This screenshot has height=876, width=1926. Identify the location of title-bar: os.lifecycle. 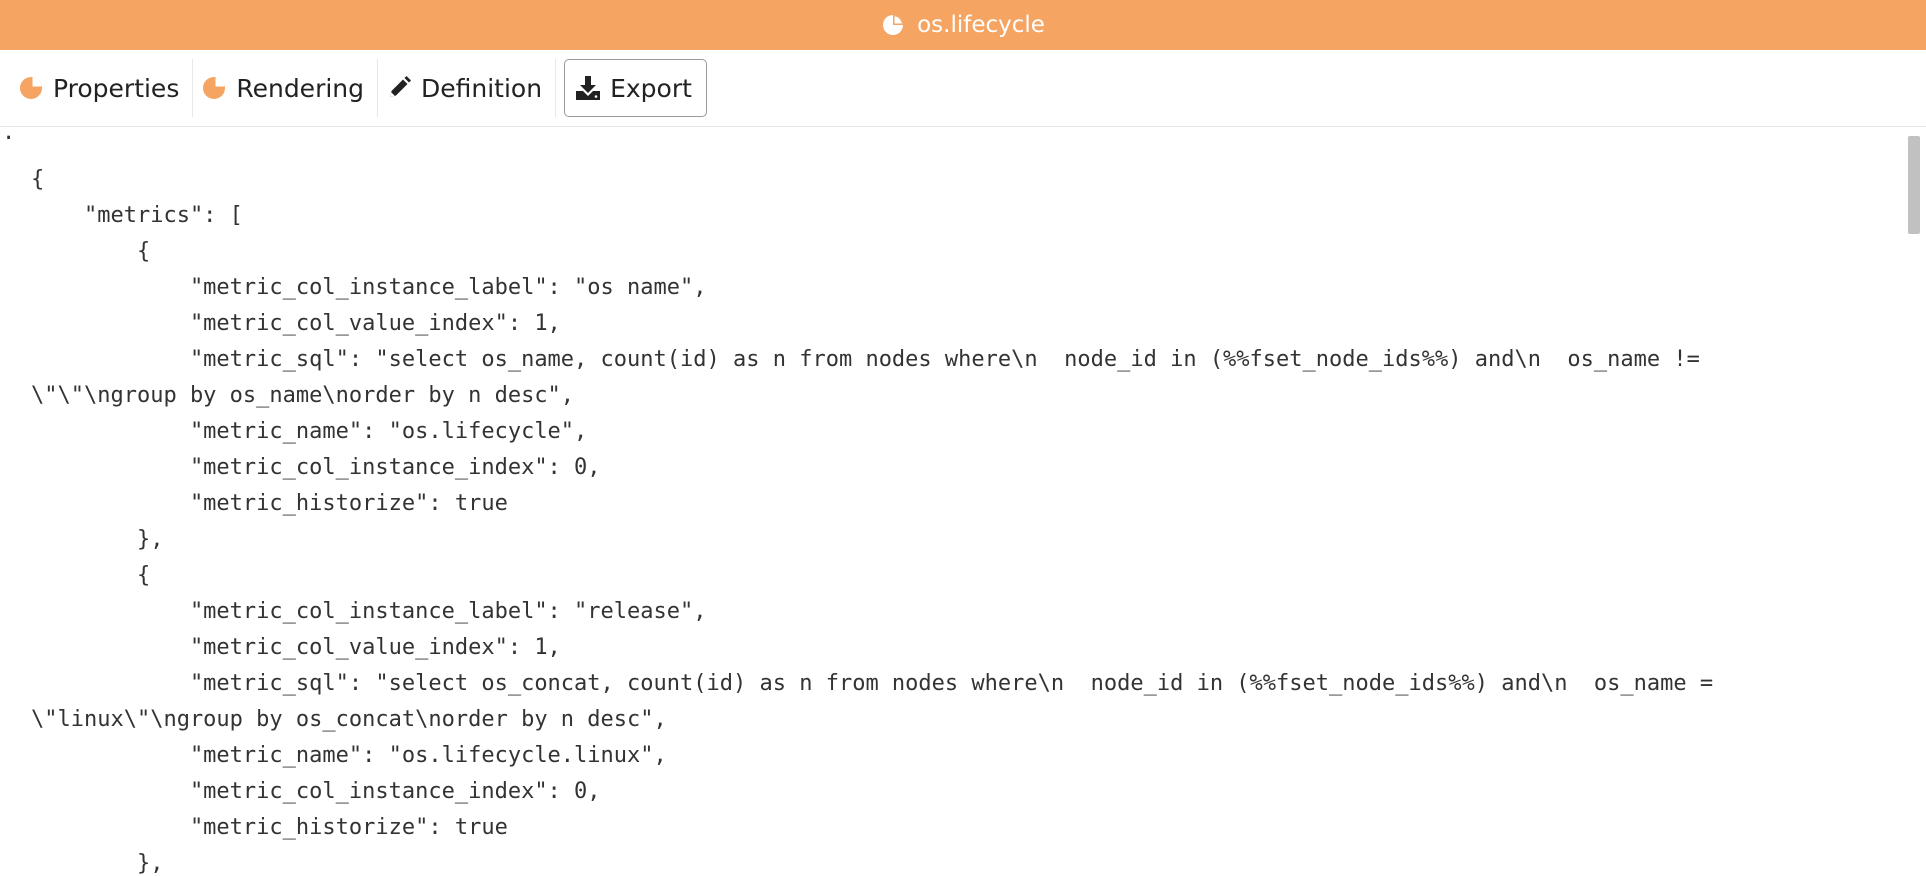
(963, 25).